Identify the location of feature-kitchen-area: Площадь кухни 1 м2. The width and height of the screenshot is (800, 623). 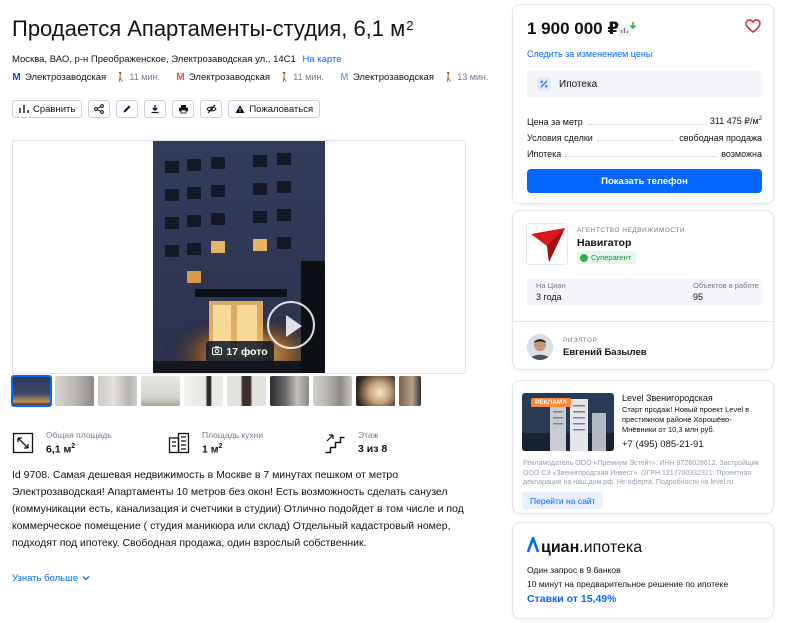
(246, 443).